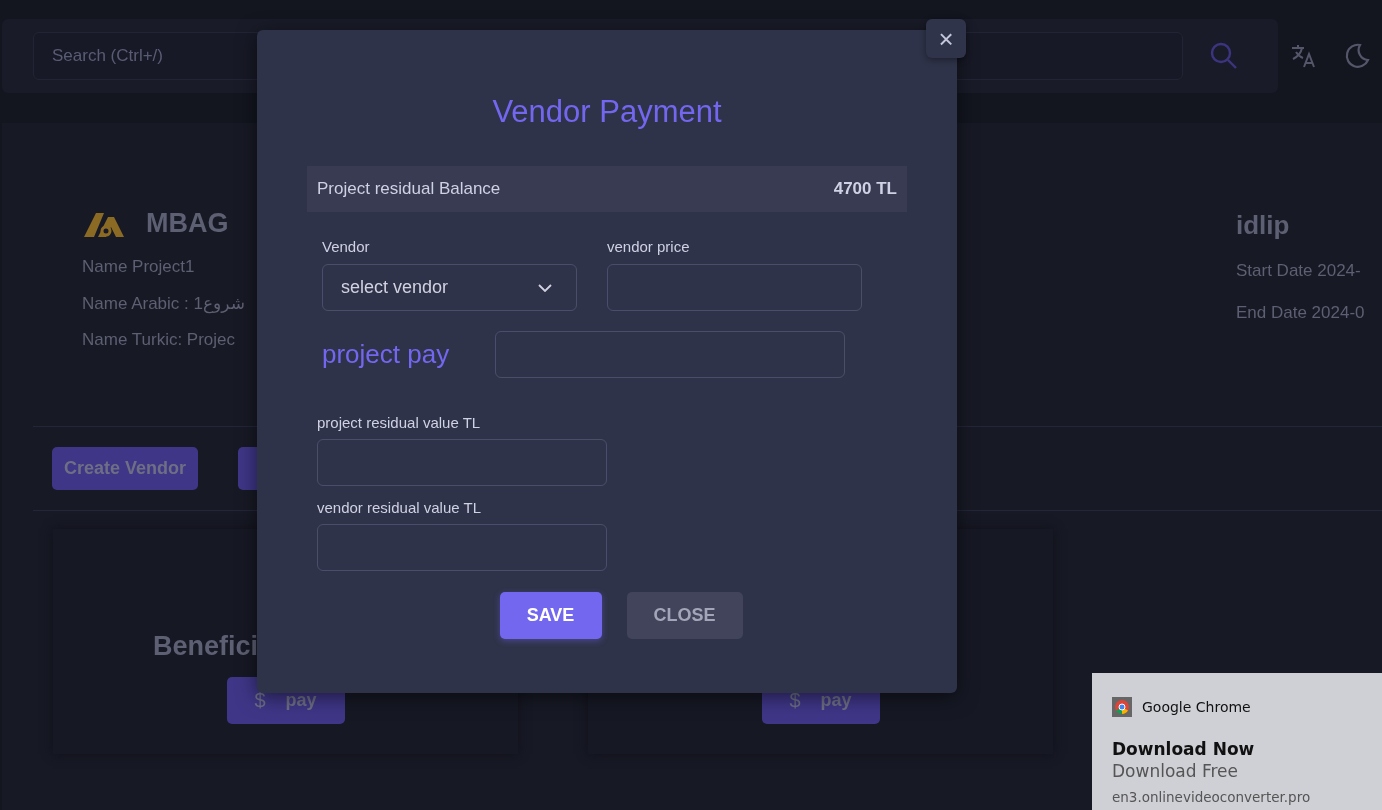 The width and height of the screenshot is (1382, 810). Describe the element at coordinates (139, 267) in the screenshot. I see `project-detail: Name Project1` at that location.